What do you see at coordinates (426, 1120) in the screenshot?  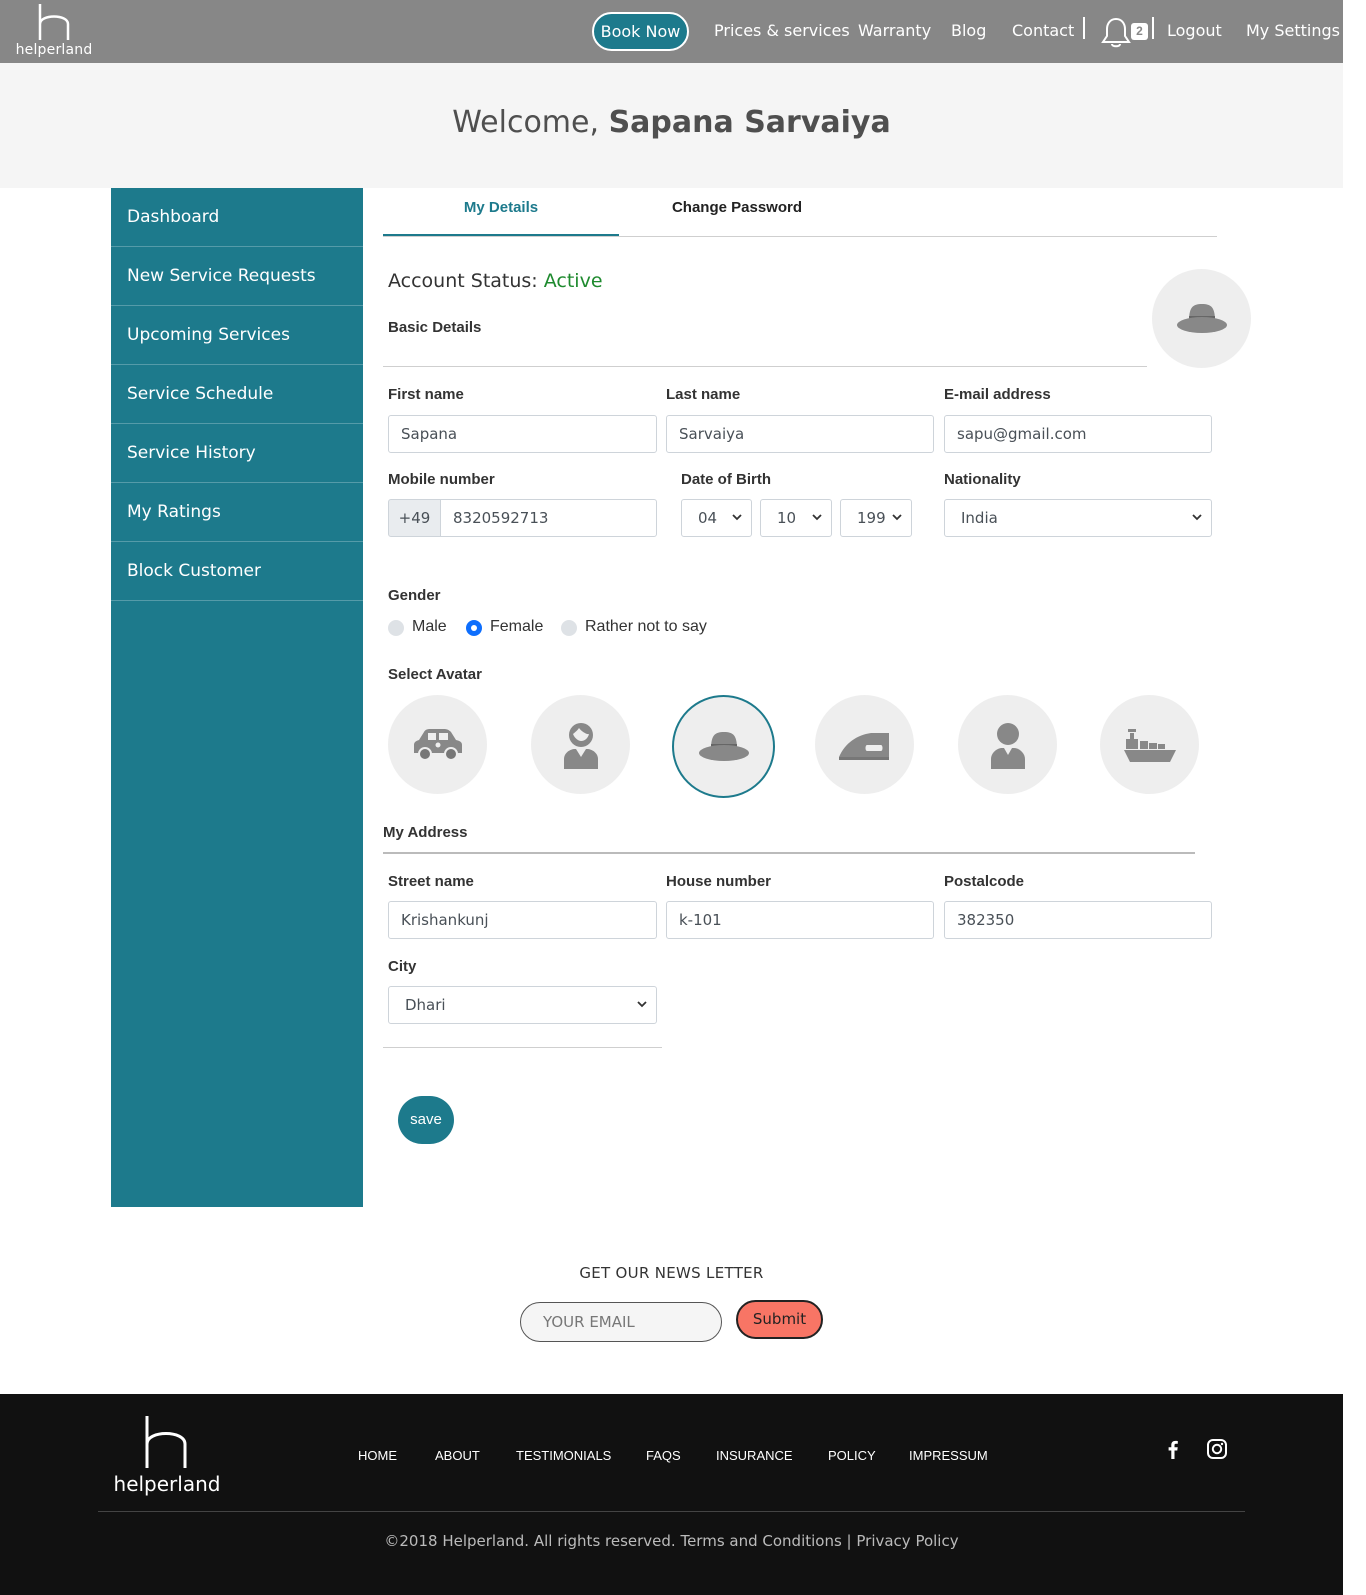 I see `save-button: save` at bounding box center [426, 1120].